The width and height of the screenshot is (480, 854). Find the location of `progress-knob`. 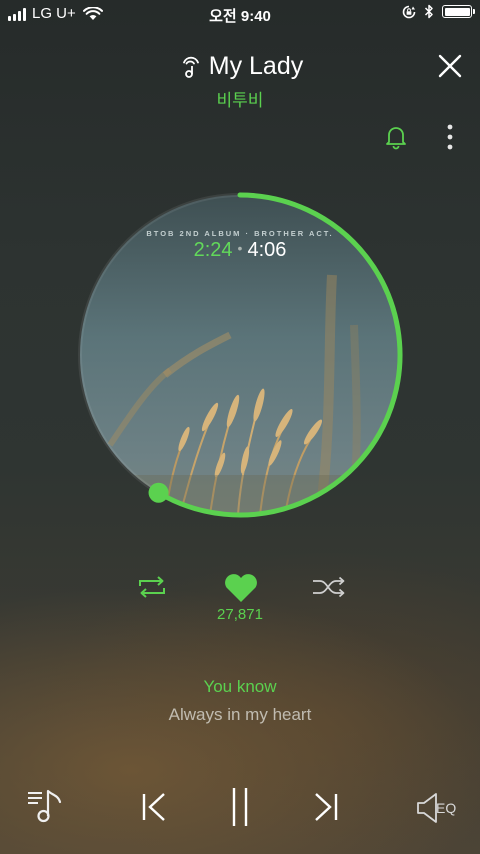

progress-knob is located at coordinates (158, 492).